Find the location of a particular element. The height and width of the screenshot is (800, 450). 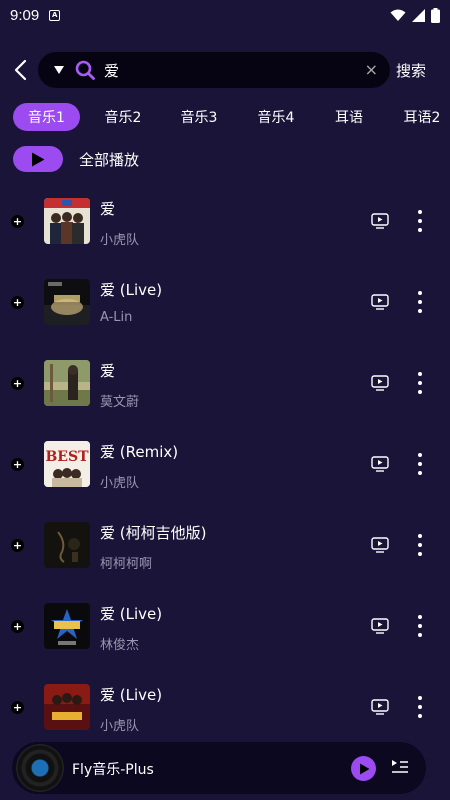

song-title: 爱 (柯柯吉他版) is located at coordinates (153, 533).